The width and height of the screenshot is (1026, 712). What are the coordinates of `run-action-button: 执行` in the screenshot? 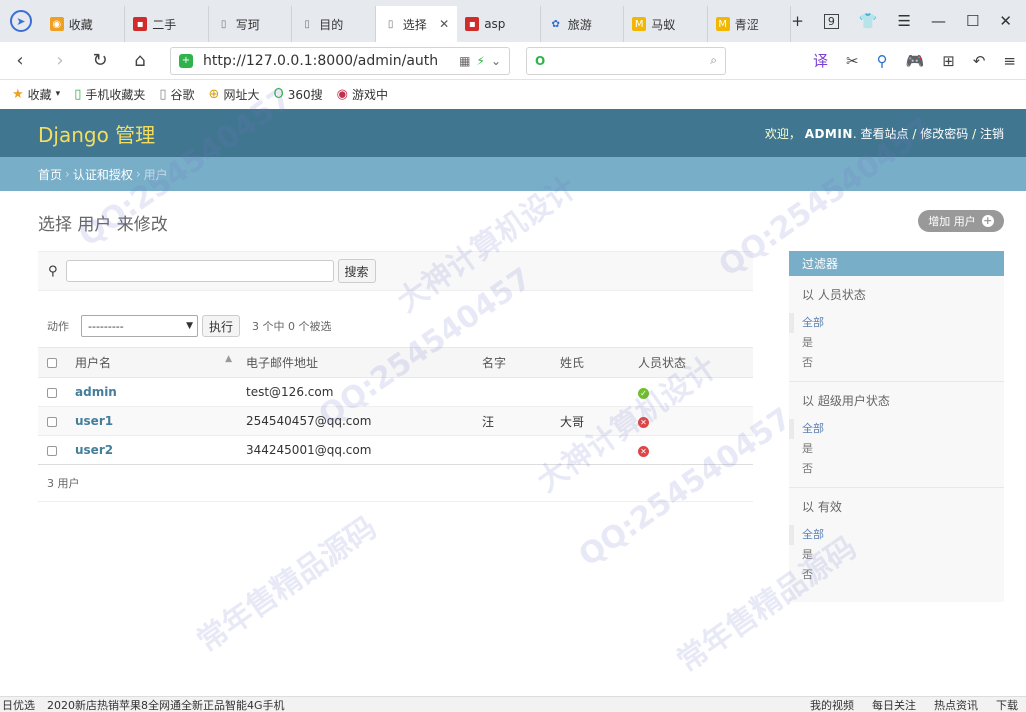 It's located at (221, 326).